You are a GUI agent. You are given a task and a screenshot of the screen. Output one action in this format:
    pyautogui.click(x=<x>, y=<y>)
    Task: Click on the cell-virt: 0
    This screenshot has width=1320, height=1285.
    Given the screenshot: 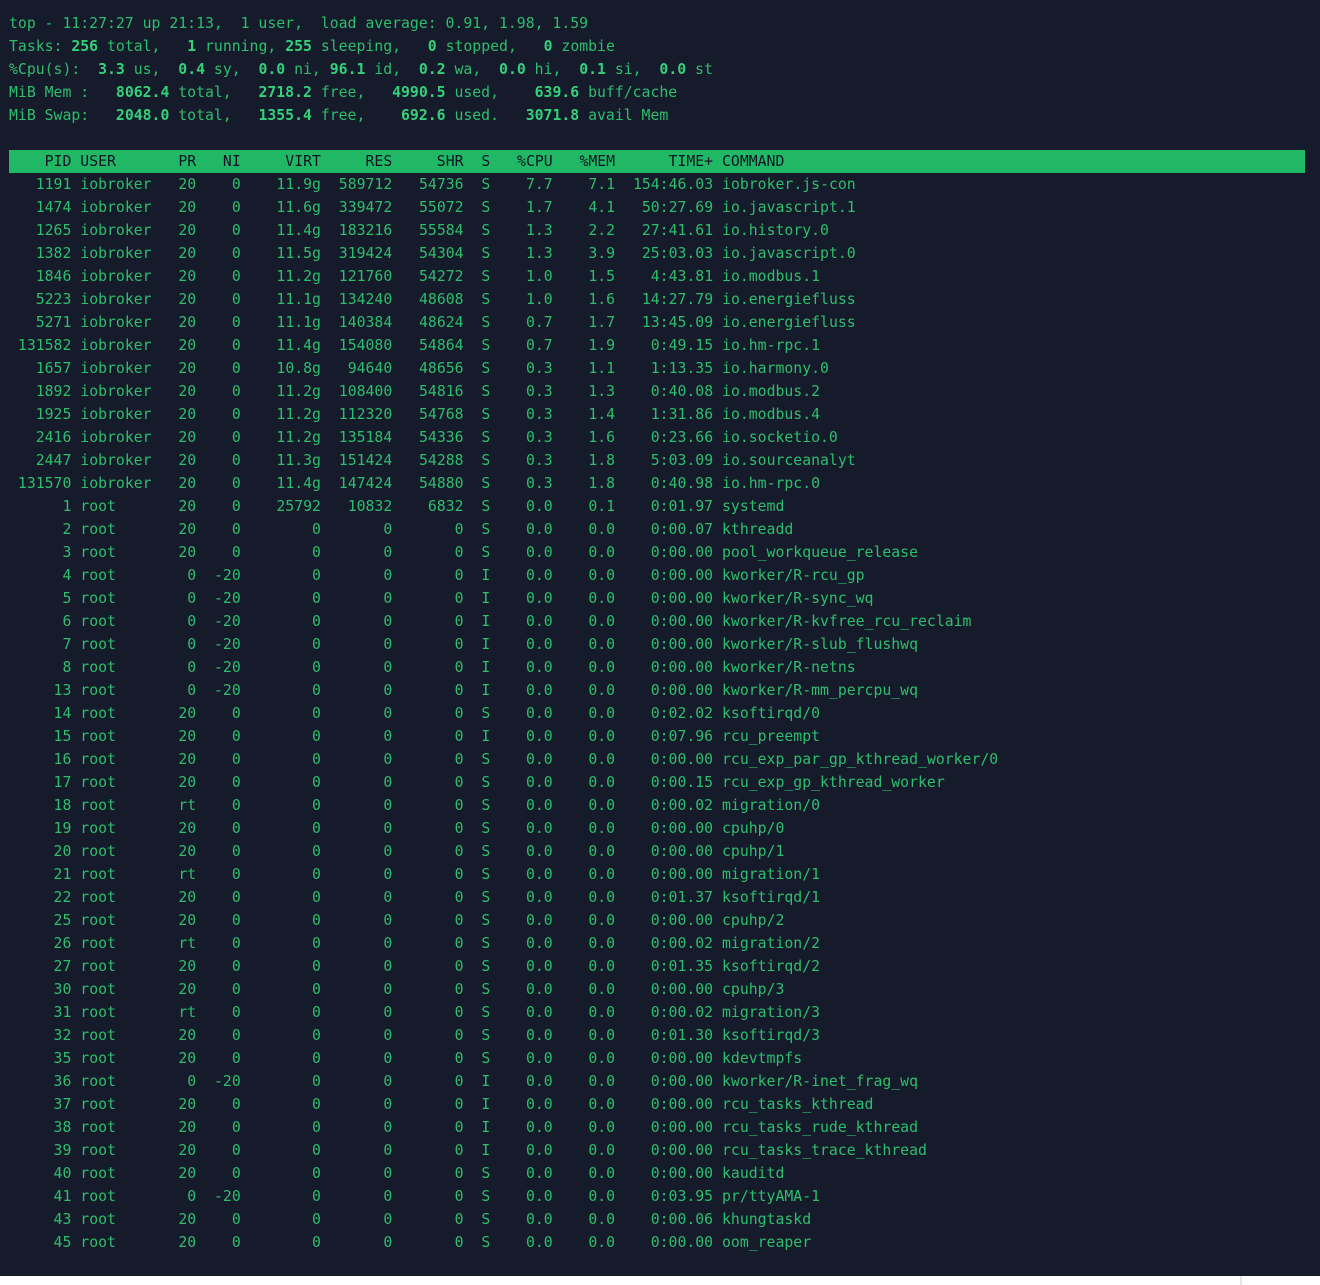 What is the action you would take?
    pyautogui.click(x=316, y=805)
    